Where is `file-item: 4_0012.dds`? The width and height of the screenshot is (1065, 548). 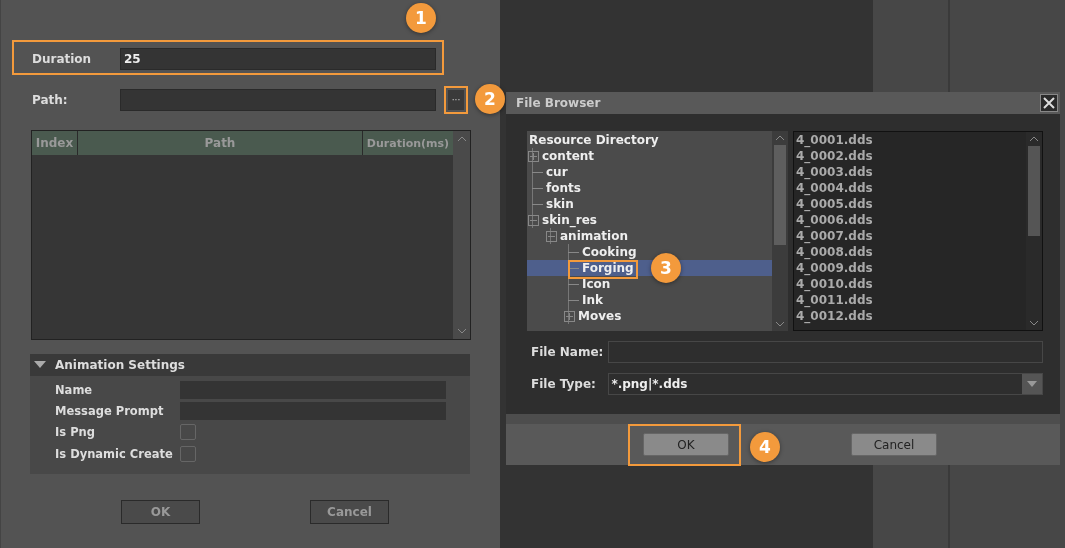
file-item: 4_0012.dds is located at coordinates (911, 316).